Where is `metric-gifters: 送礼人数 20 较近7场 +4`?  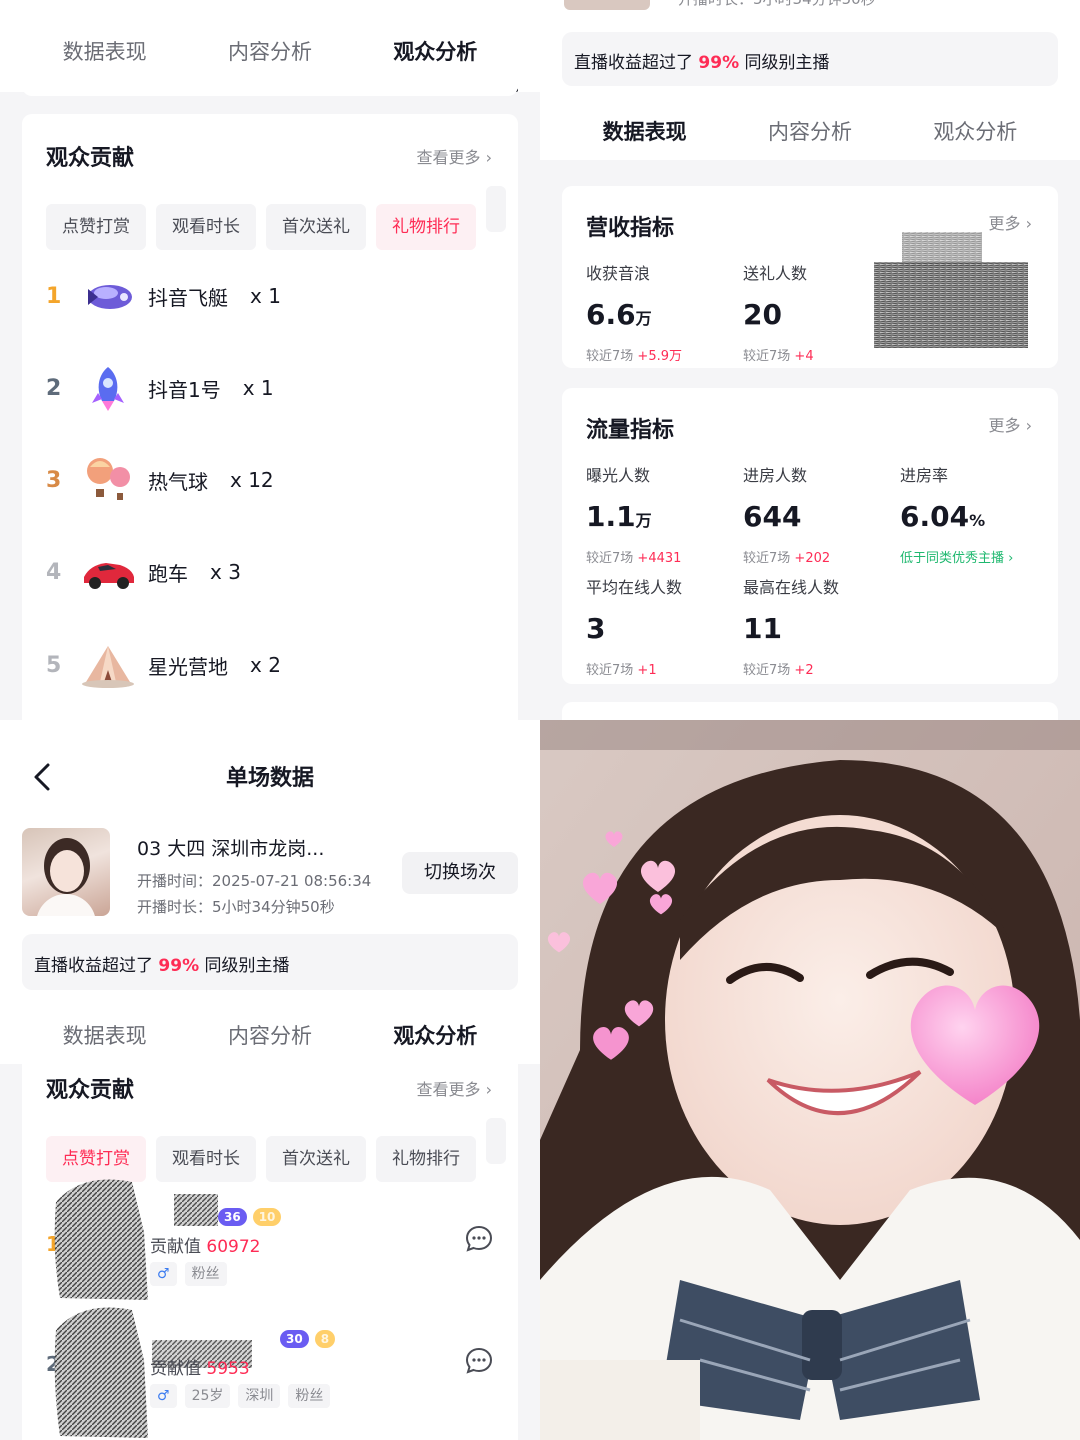
metric-gifters: 送礼人数 20 较近7场 +4 is located at coordinates (778, 312).